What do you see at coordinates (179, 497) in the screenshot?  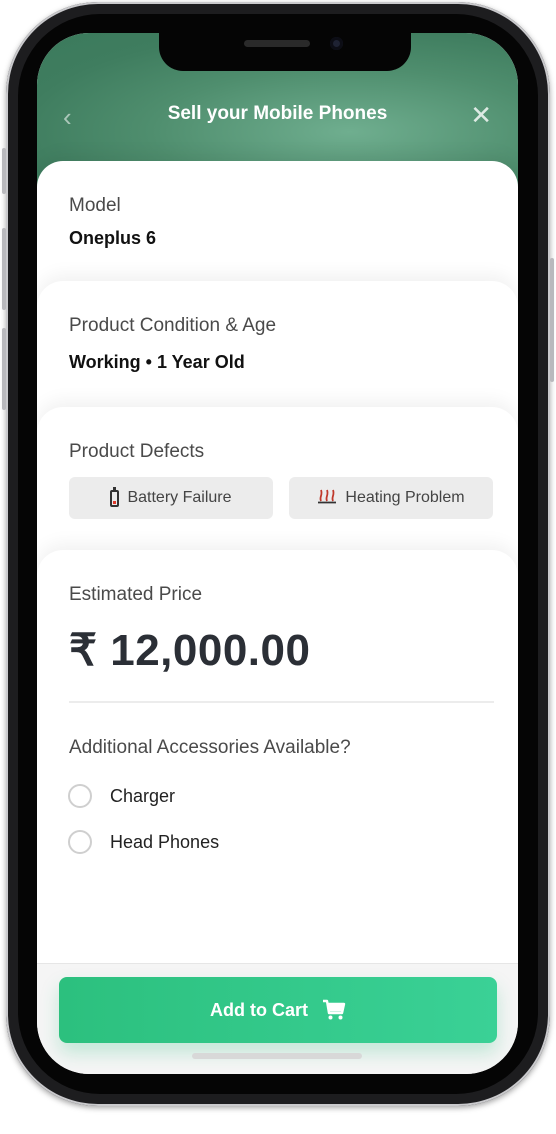 I see `defect-chip-label: Battery Failure` at bounding box center [179, 497].